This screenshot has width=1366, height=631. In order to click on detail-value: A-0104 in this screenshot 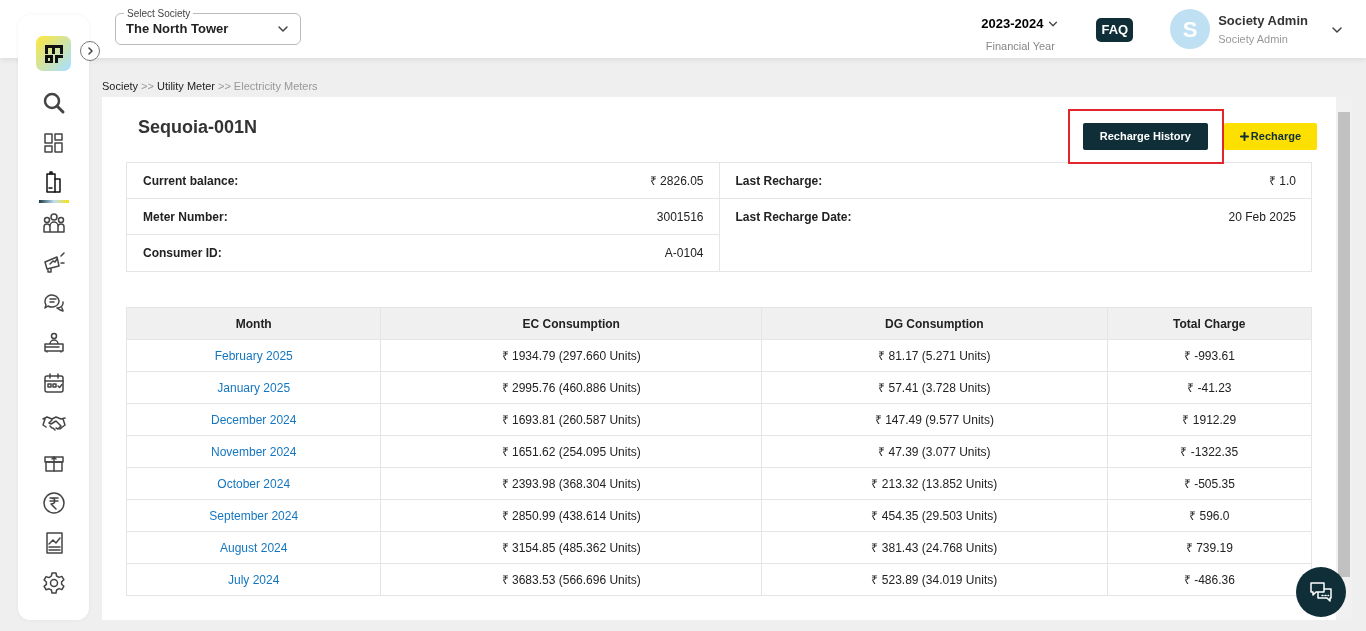, I will do `click(684, 253)`.